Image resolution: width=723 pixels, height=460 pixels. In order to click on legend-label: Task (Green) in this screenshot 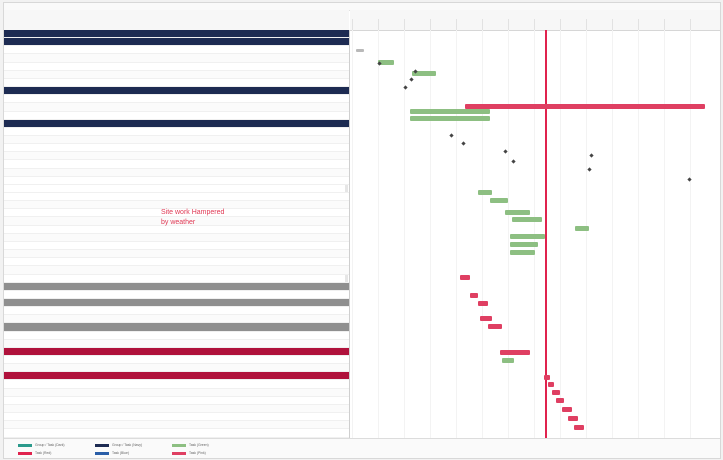, I will do `click(199, 445)`.